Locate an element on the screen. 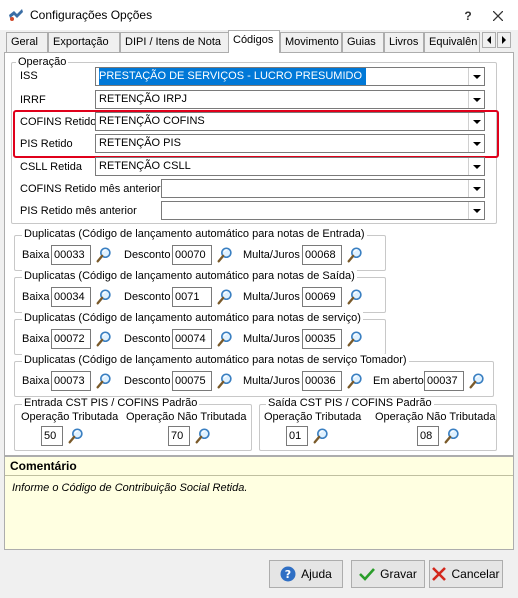  multa-servico-field: 00035 is located at coordinates (322, 339).